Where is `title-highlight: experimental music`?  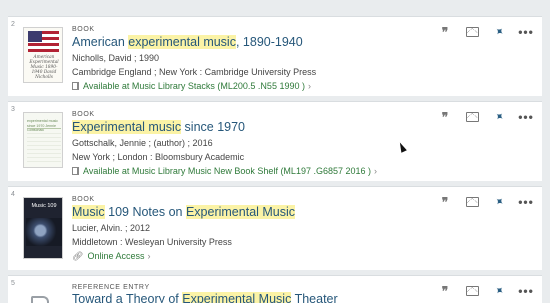
title-highlight: experimental music is located at coordinates (182, 42).